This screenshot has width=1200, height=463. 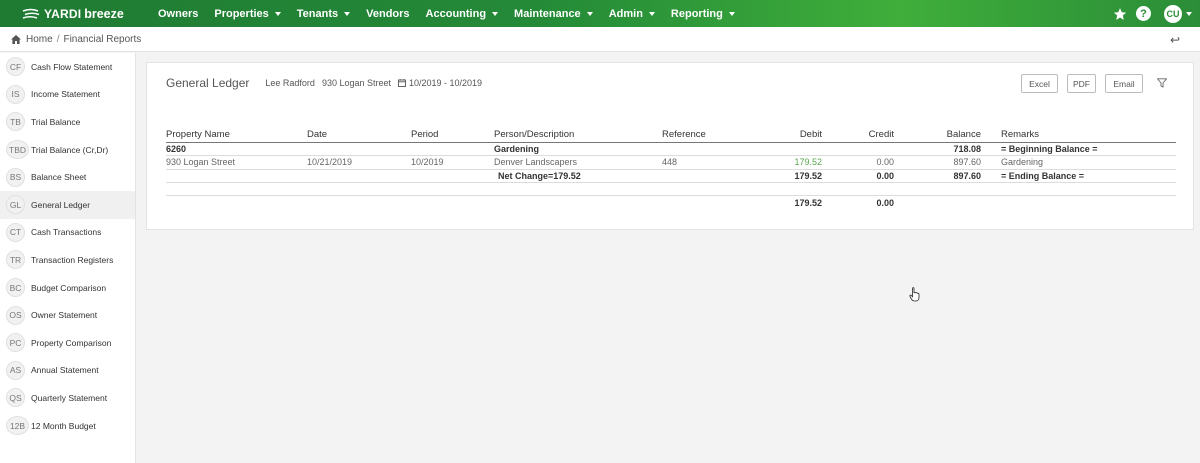 I want to click on sidebar-item-label: 12 Month Budget, so click(x=63, y=425).